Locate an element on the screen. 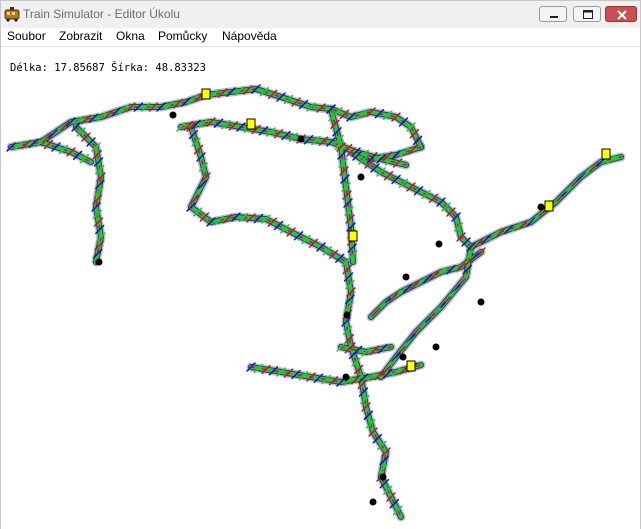  close-icon is located at coordinates (622, 15).